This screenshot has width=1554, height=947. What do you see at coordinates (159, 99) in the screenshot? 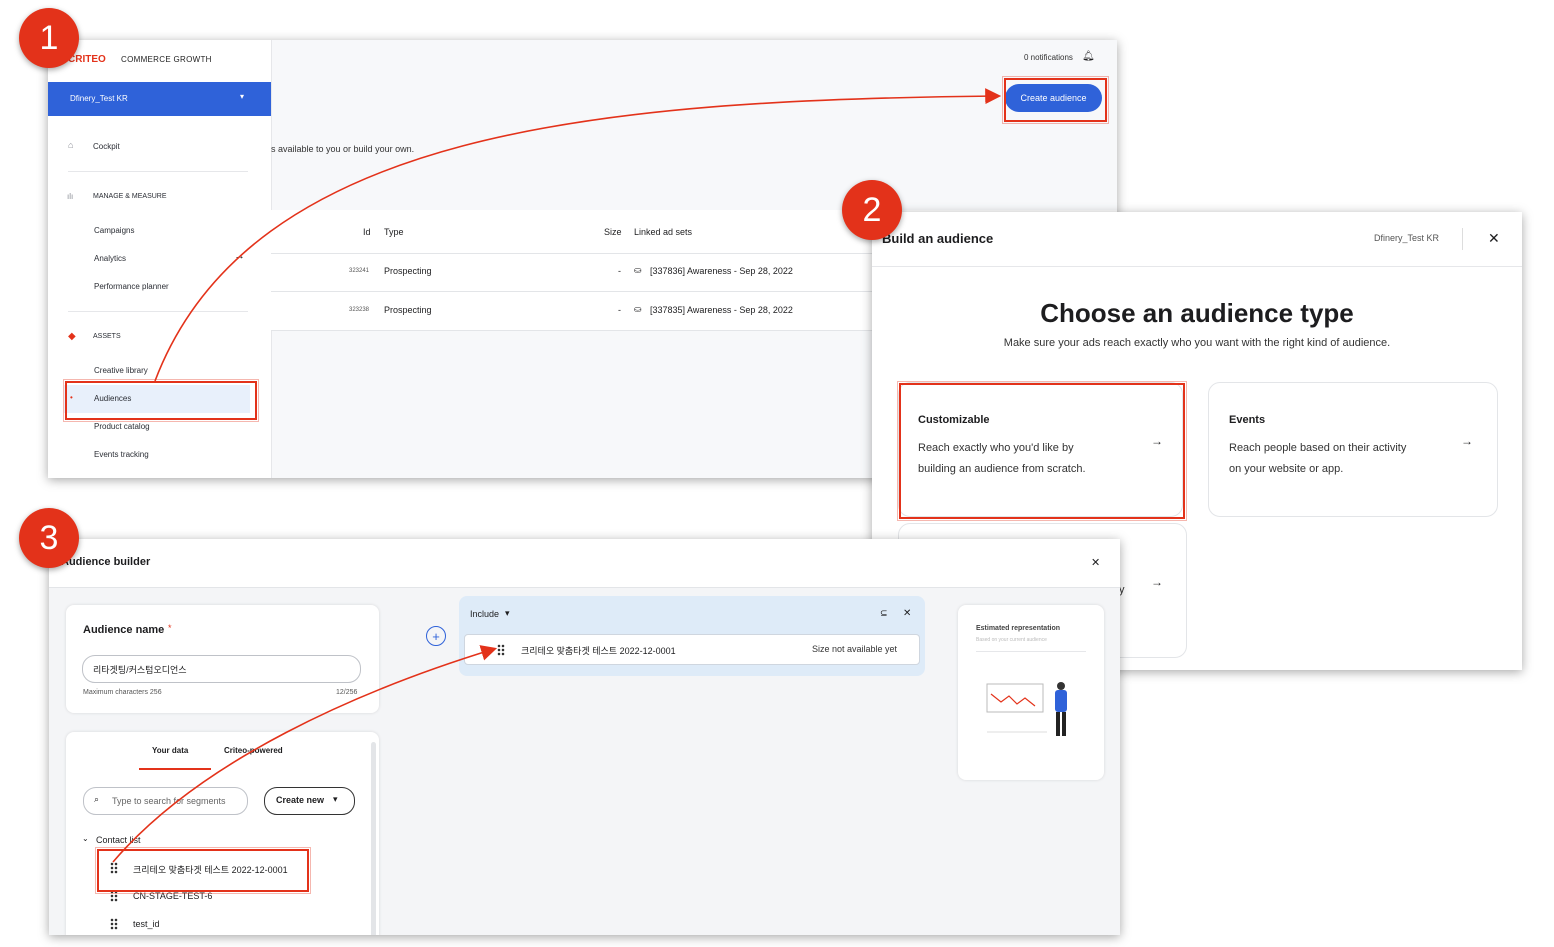
I see `account-selector: Dfinery_Test KR ▾` at bounding box center [159, 99].